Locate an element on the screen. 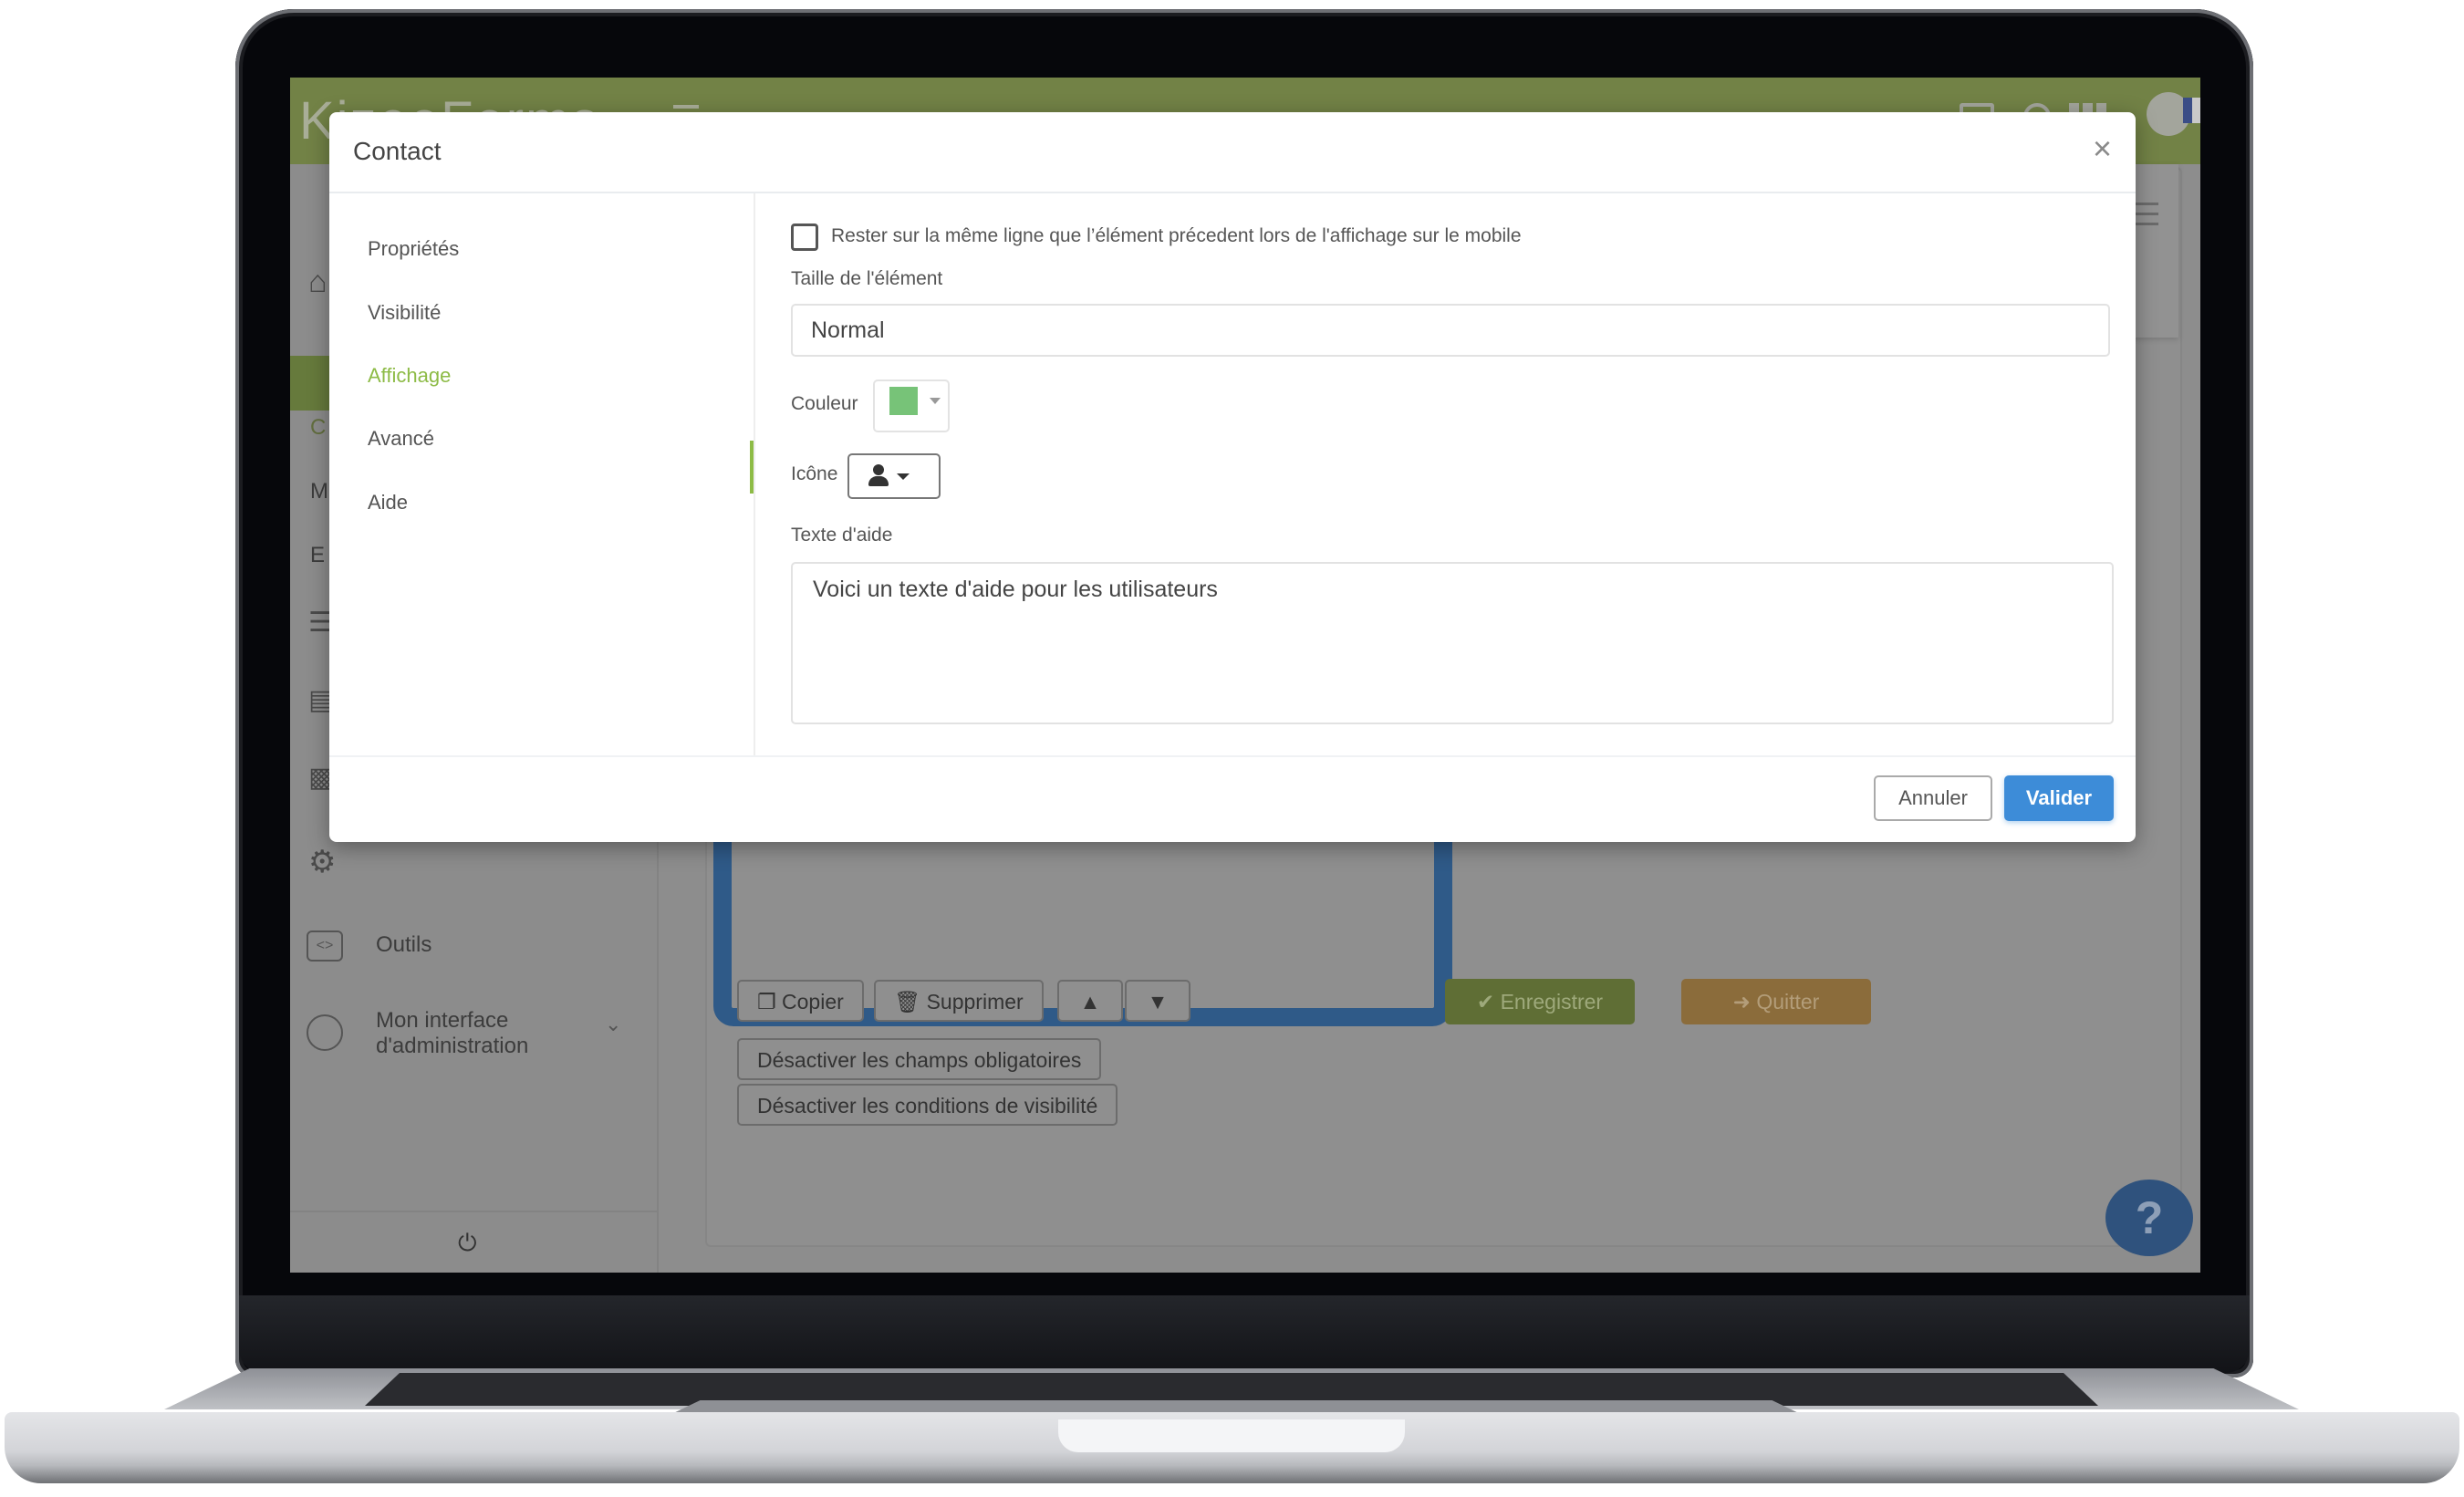 This screenshot has width=2464, height=1497. copy-button: ❐ Copier is located at coordinates (800, 1001).